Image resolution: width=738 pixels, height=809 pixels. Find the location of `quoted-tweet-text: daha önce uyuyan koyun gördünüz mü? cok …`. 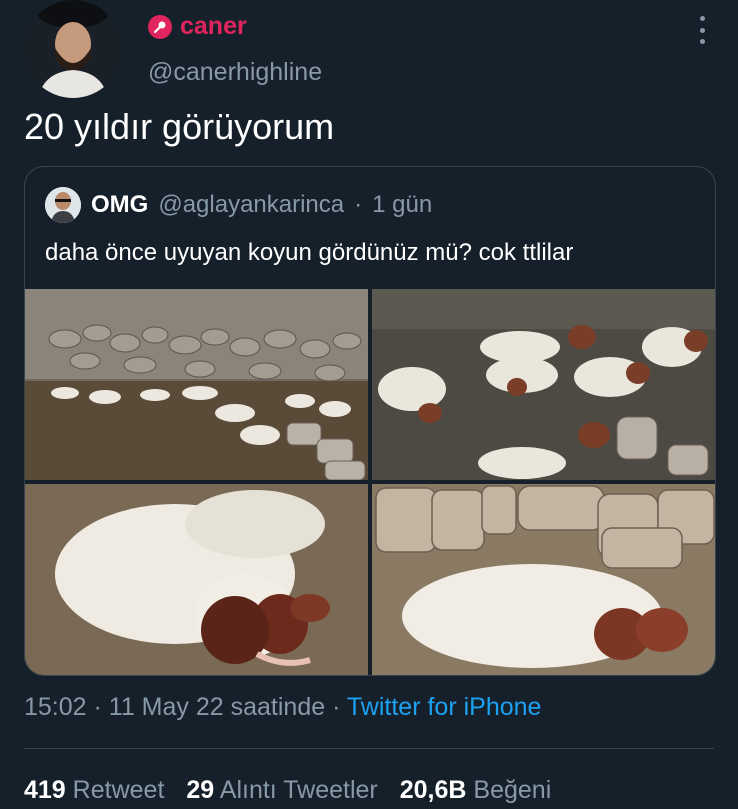

quoted-tweet-text: daha önce uyuyan koyun gördünüz mü? cok … is located at coordinates (309, 252).